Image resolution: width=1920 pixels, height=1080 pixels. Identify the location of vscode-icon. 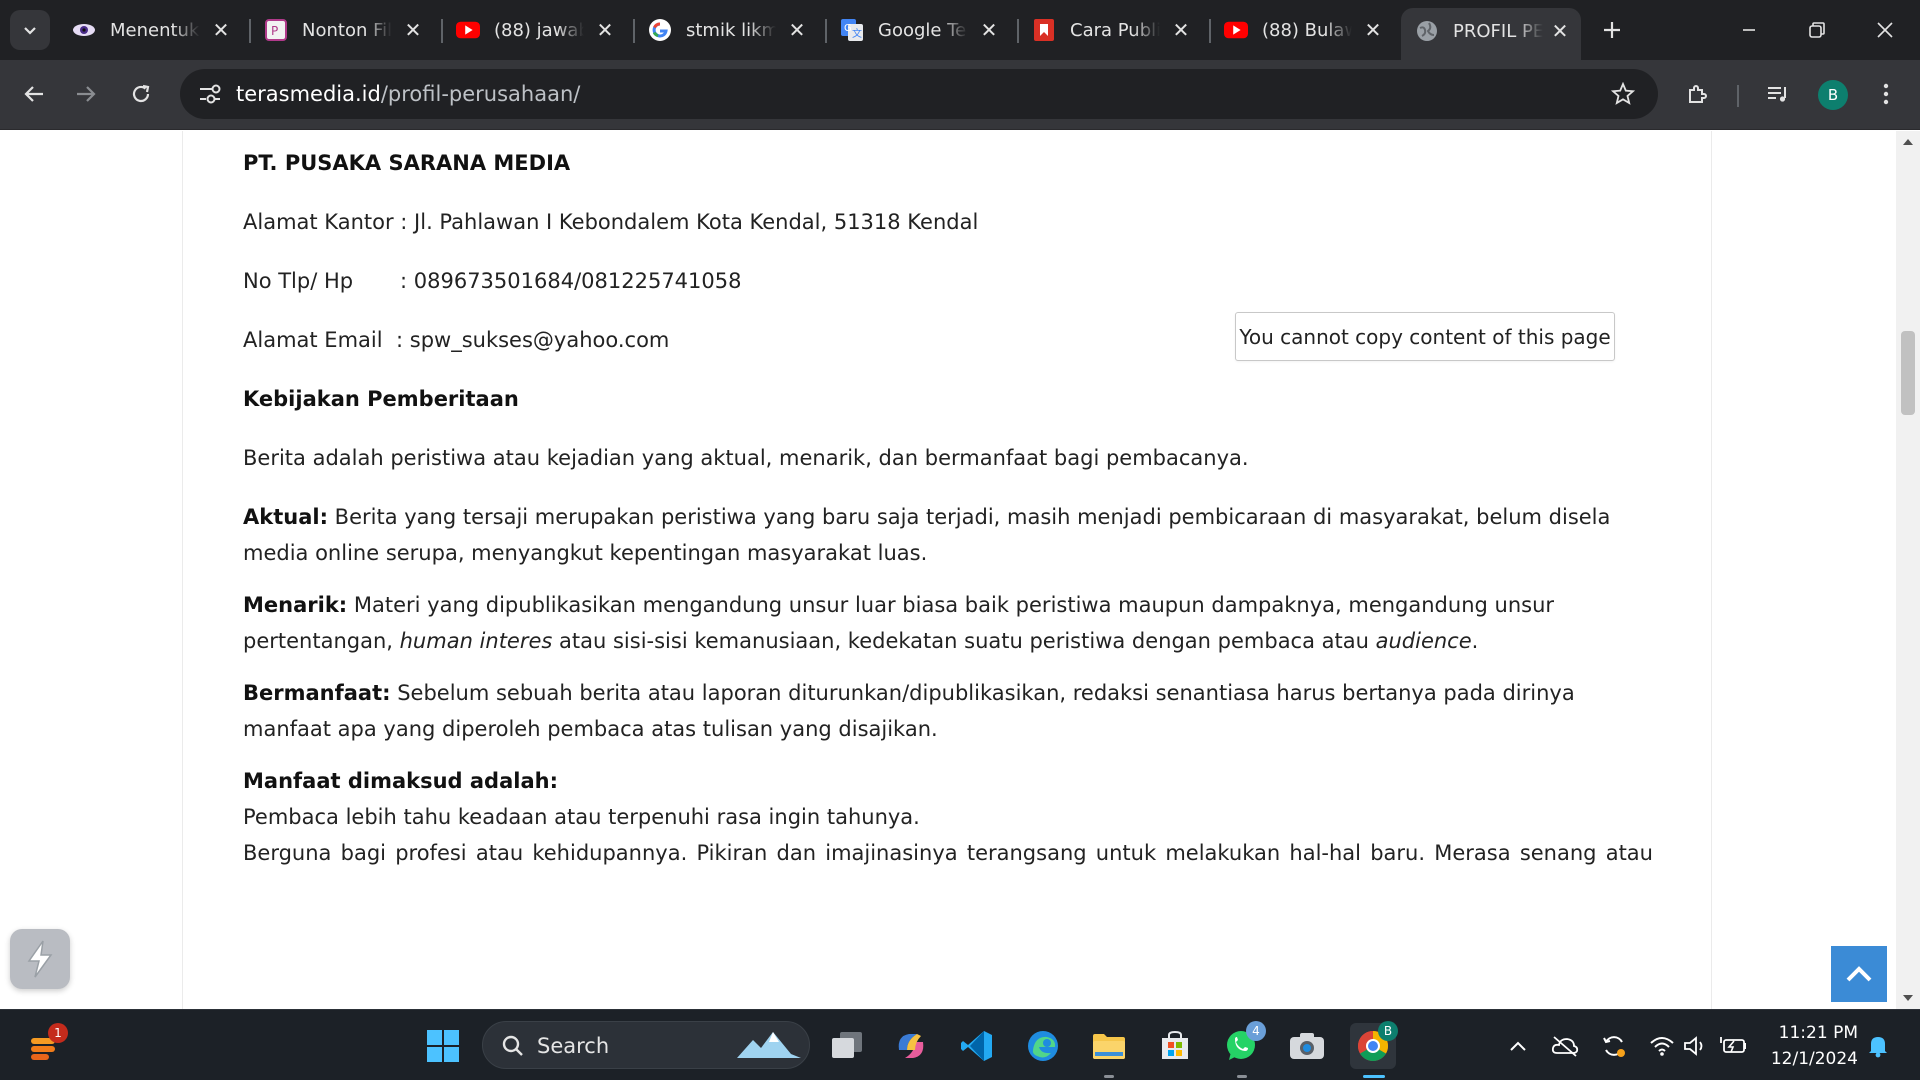
(976, 1046).